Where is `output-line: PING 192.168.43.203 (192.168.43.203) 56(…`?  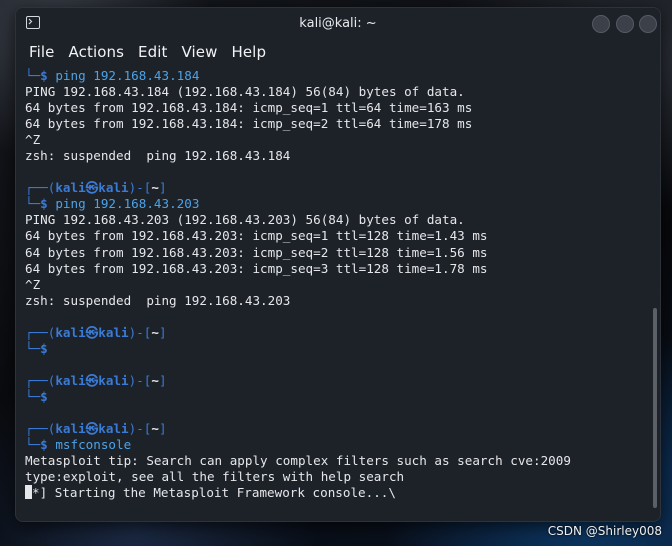
output-line: PING 192.168.43.203 (192.168.43.203) 56(… is located at coordinates (245, 220).